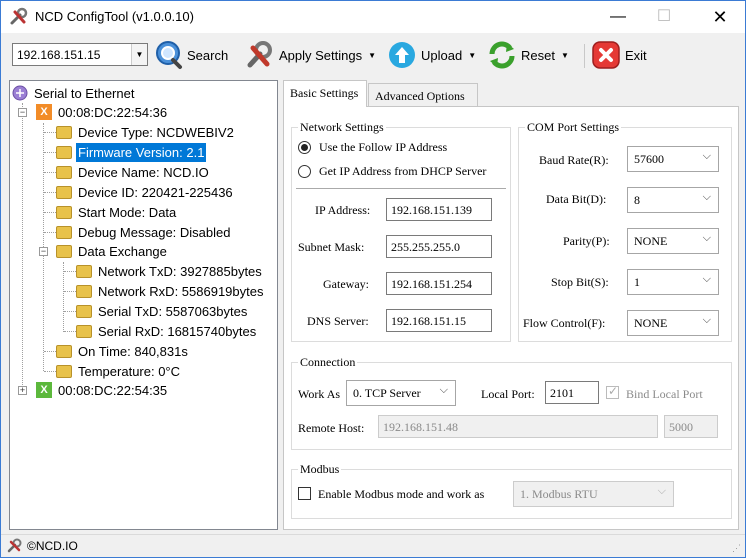 The image size is (746, 558). What do you see at coordinates (439, 320) in the screenshot?
I see `dns-server-field: 192.168.151.15` at bounding box center [439, 320].